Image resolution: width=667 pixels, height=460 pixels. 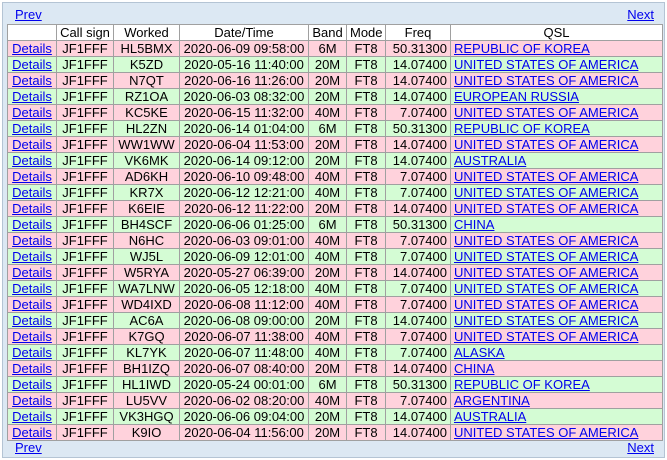 I want to click on datetime-cell: 2020-06-07 08:40:00, so click(x=244, y=368).